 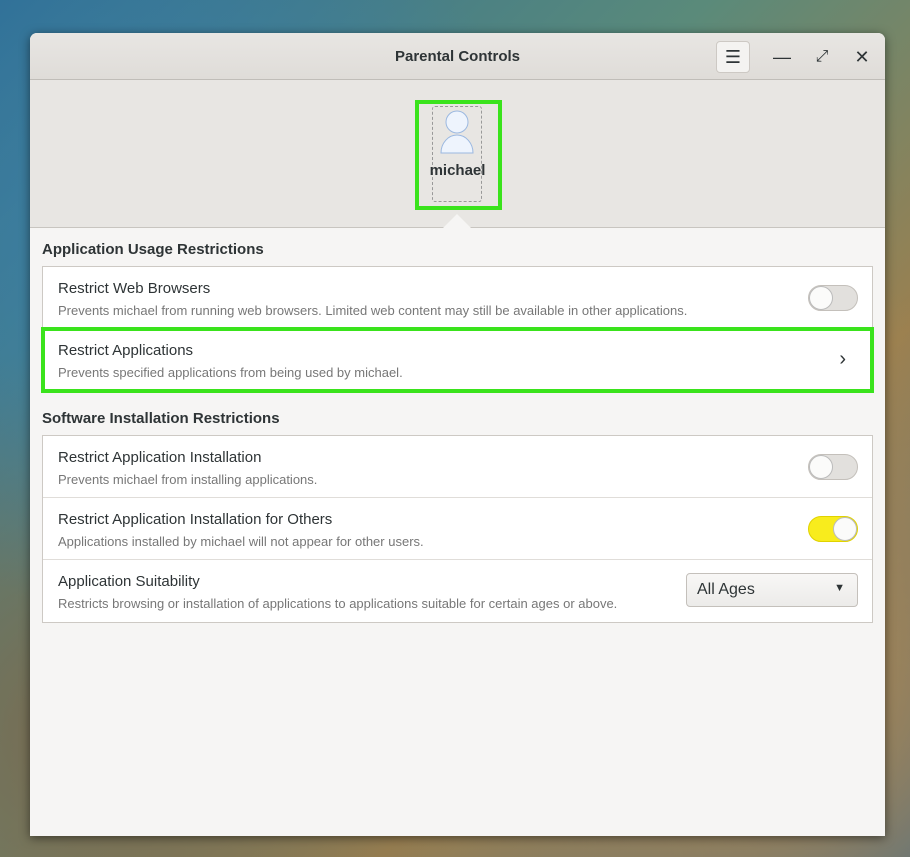 I want to click on title-bar: Parental Controls ☰ — ⤢ ✕, so click(x=457, y=56).